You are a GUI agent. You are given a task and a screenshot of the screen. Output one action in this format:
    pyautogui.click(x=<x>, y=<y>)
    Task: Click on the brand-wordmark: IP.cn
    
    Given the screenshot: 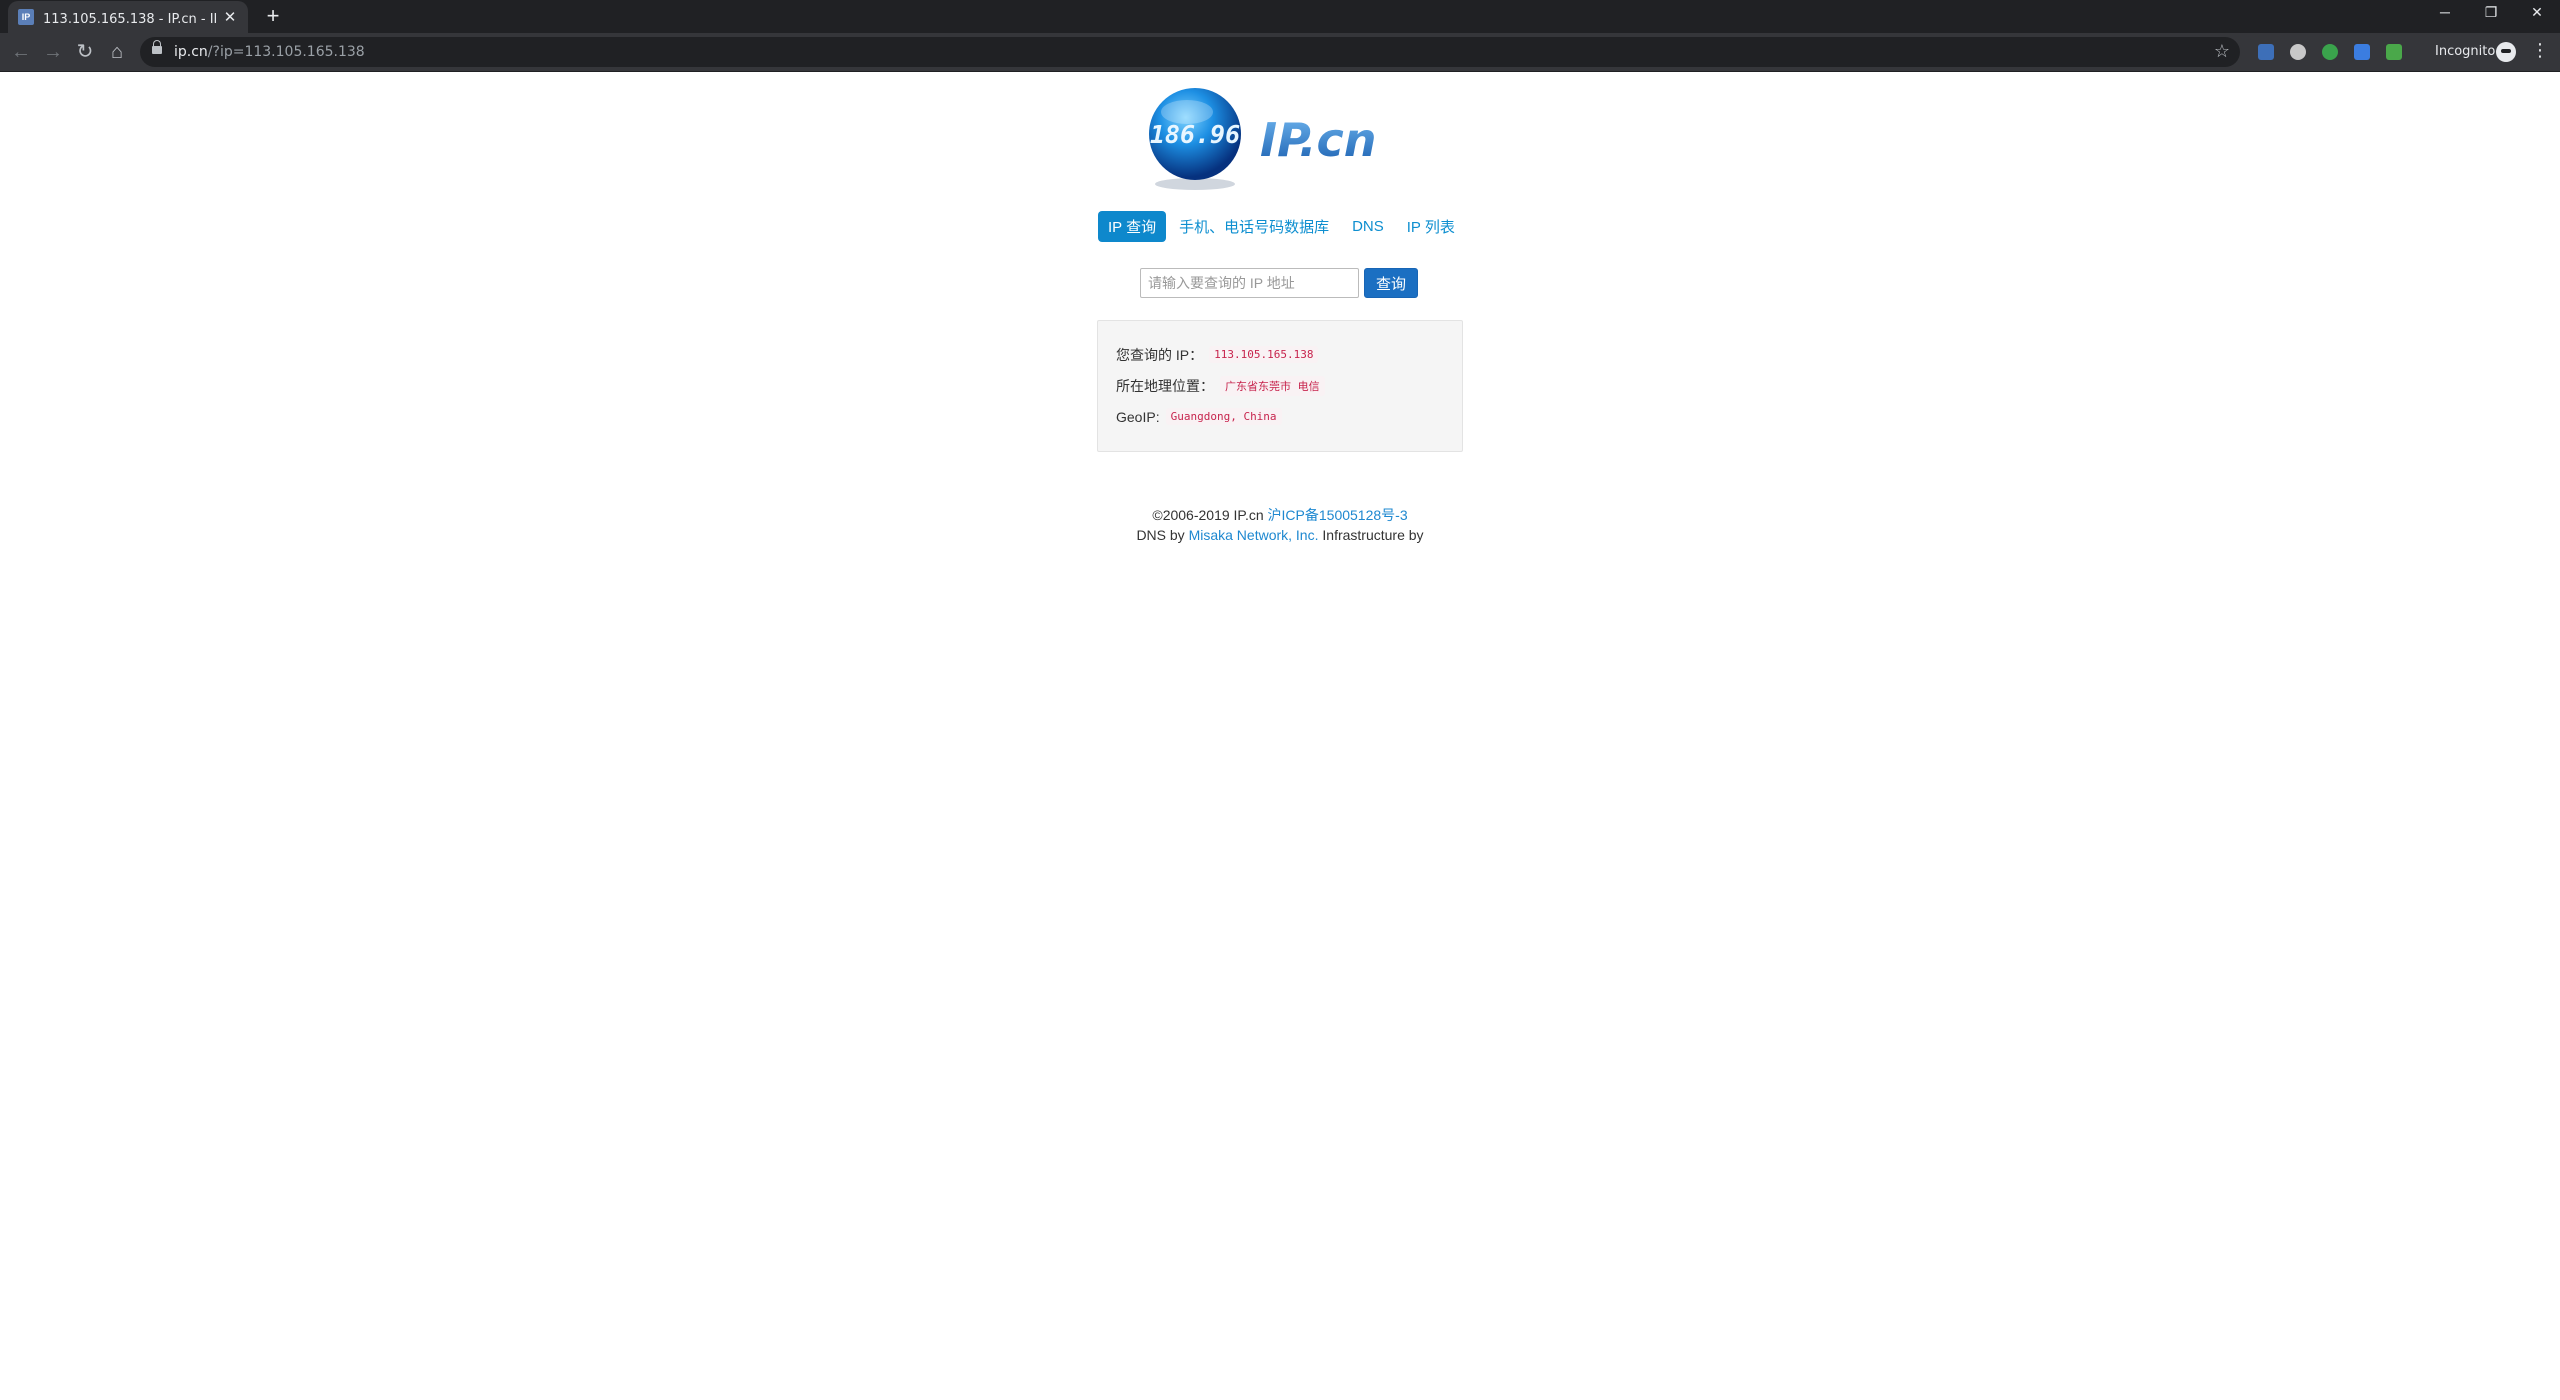 What is the action you would take?
    pyautogui.click(x=1318, y=140)
    